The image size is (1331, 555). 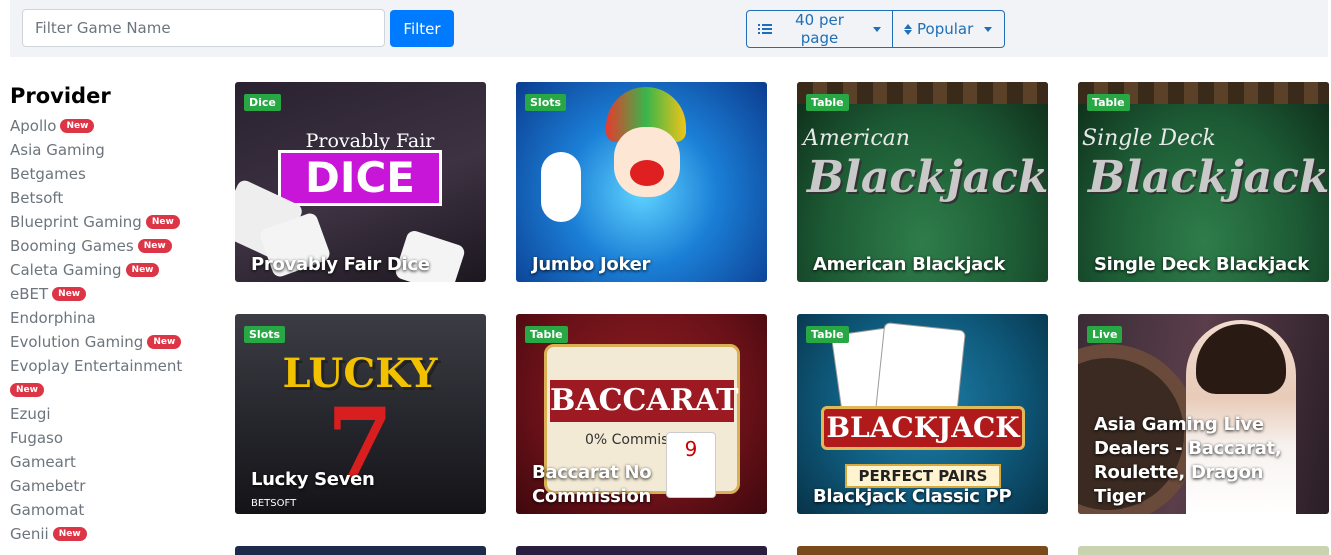 What do you see at coordinates (57, 150) in the screenshot?
I see `provider-name: Asia Gaming` at bounding box center [57, 150].